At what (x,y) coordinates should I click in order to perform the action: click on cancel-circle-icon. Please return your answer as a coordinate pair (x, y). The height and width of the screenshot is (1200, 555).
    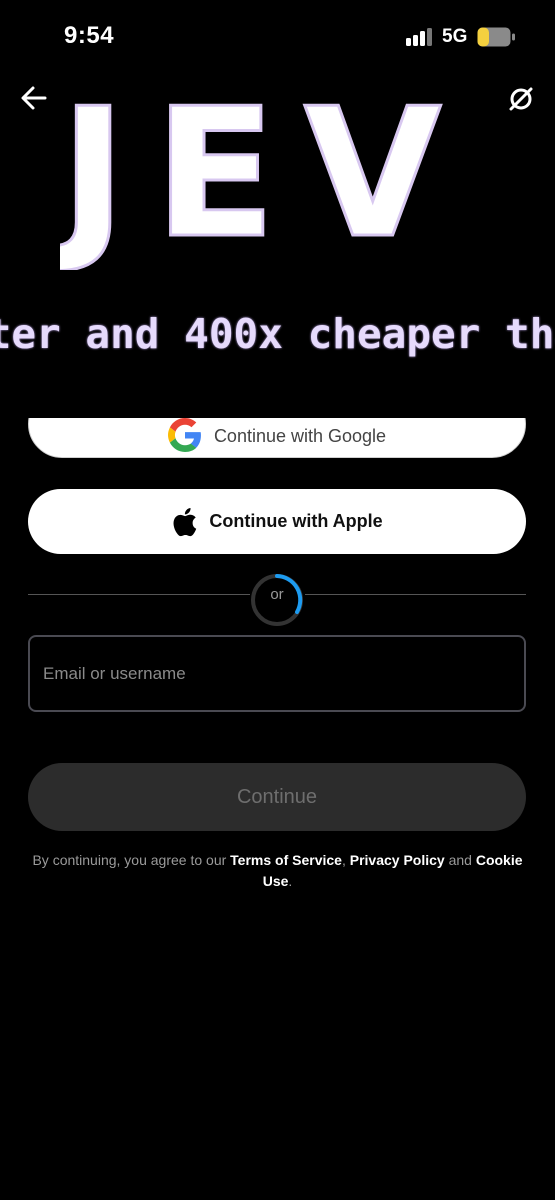
    Looking at the image, I should click on (521, 99).